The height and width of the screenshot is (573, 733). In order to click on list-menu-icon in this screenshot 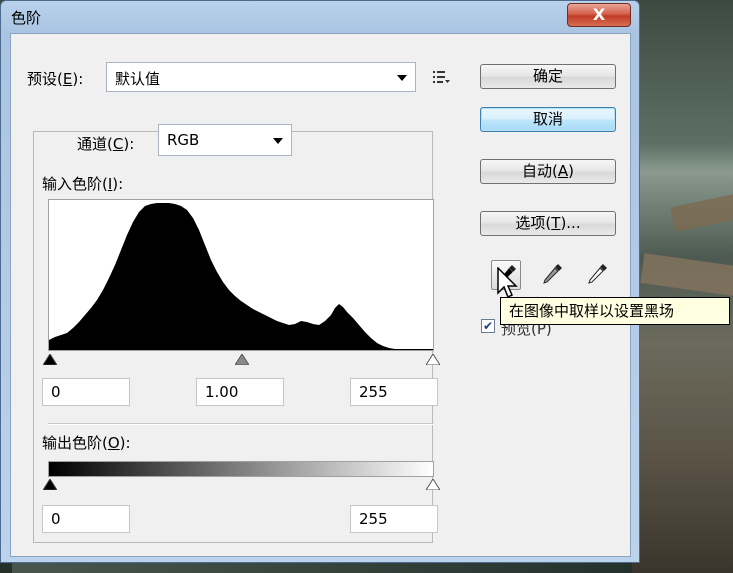, I will do `click(441, 77)`.